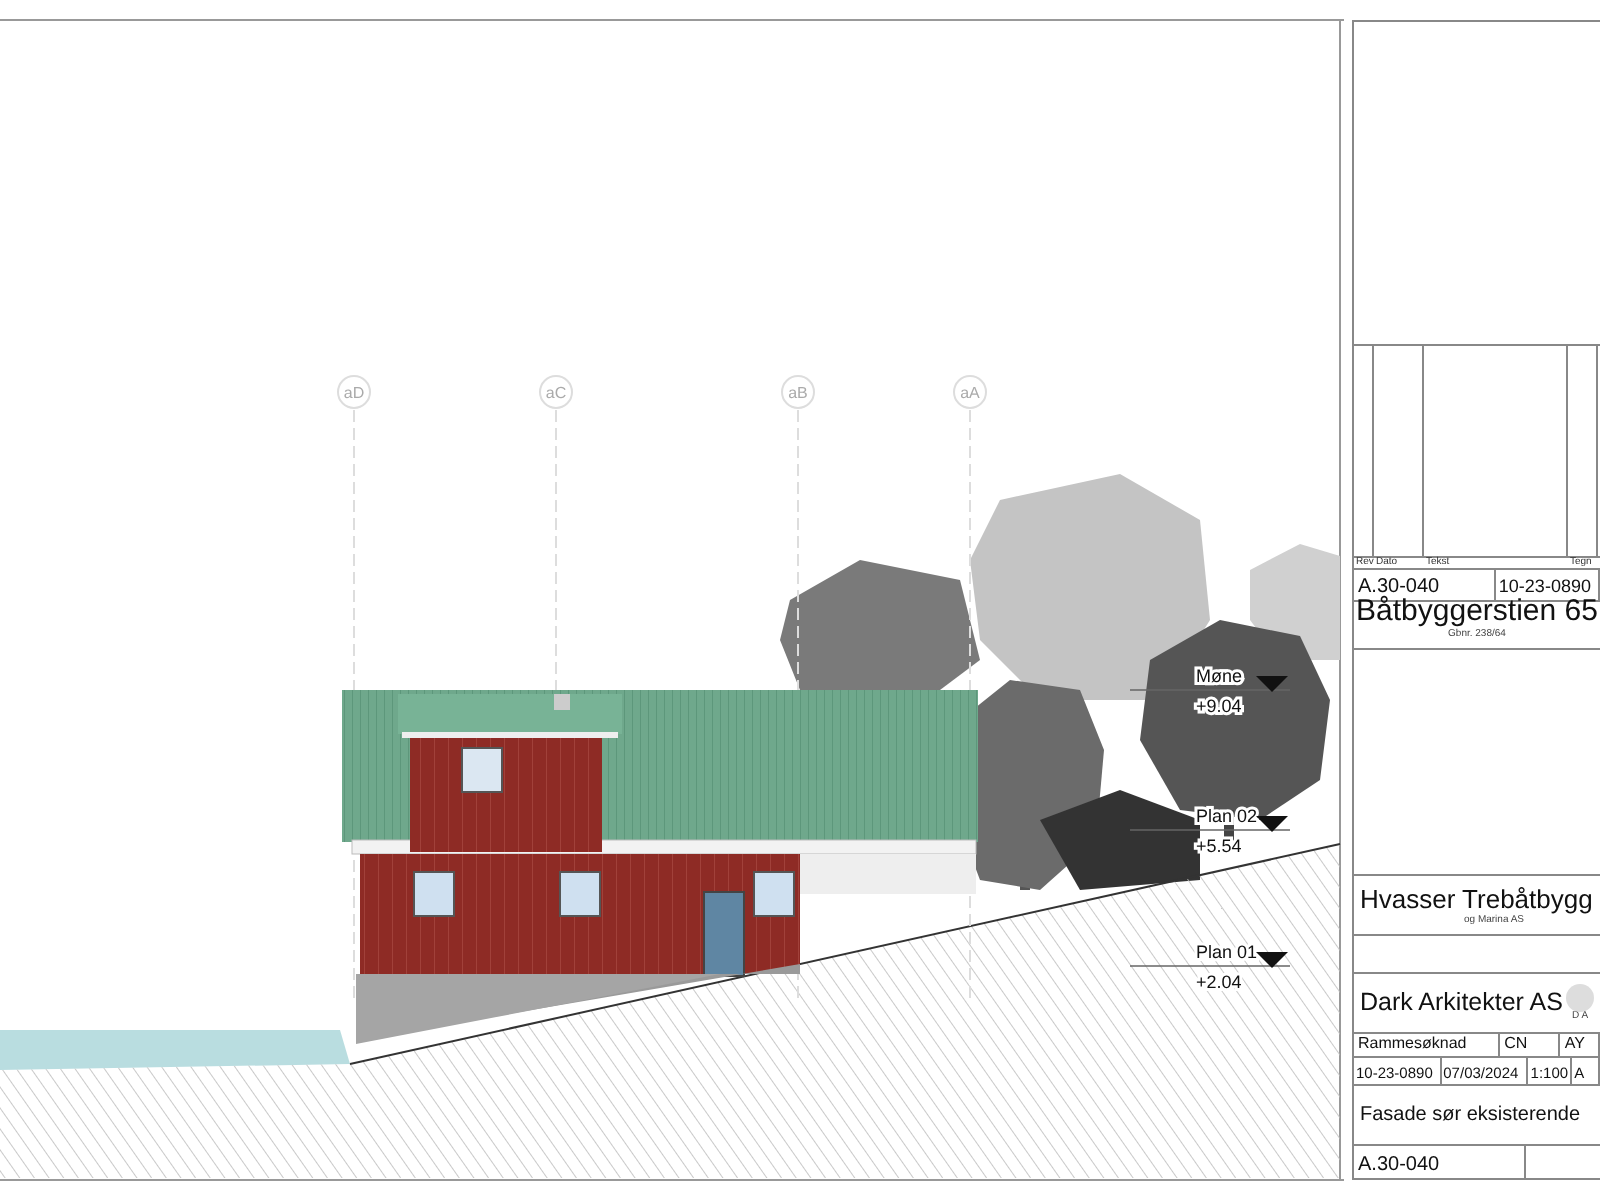 Image resolution: width=1600 pixels, height=1200 pixels. I want to click on grid-bubble, so click(556, 392).